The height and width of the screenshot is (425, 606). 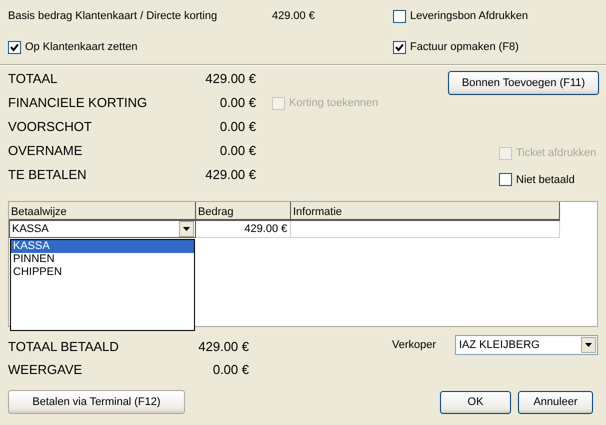 I want to click on total-label: FINANCIELE KORTING, so click(x=78, y=103).